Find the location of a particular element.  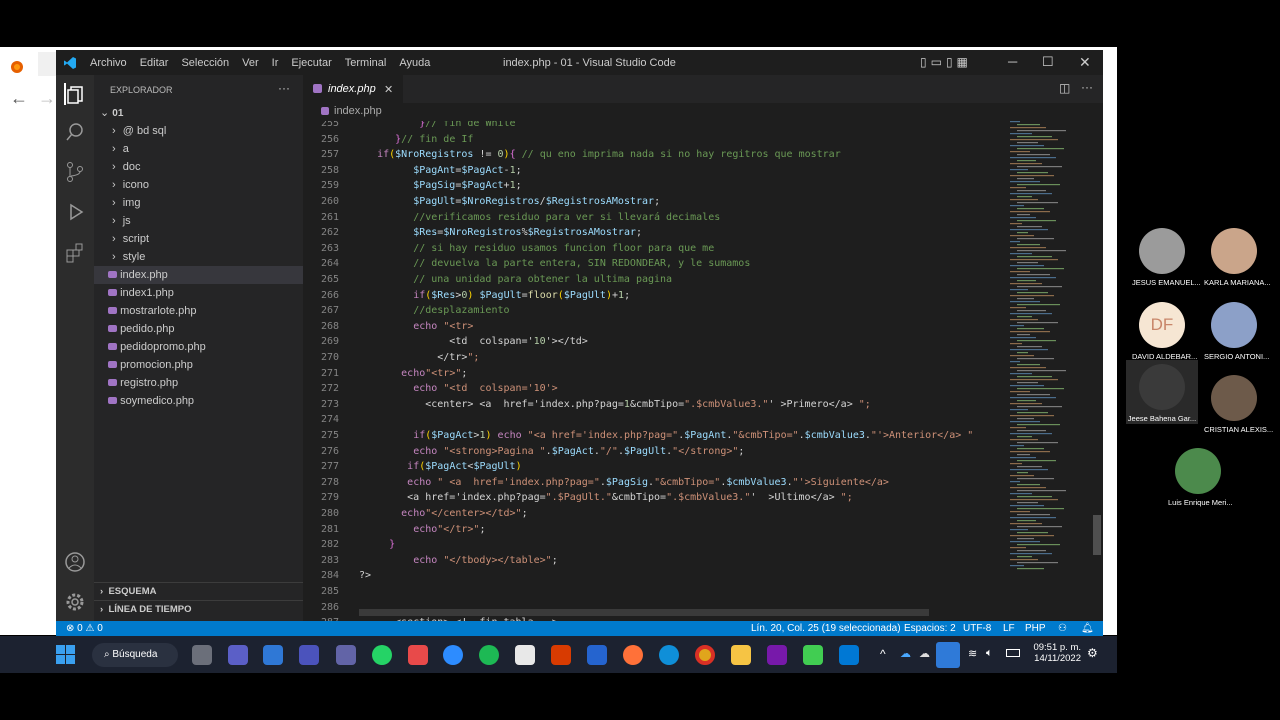

menu-seleccion: Selección is located at coordinates (205, 63).